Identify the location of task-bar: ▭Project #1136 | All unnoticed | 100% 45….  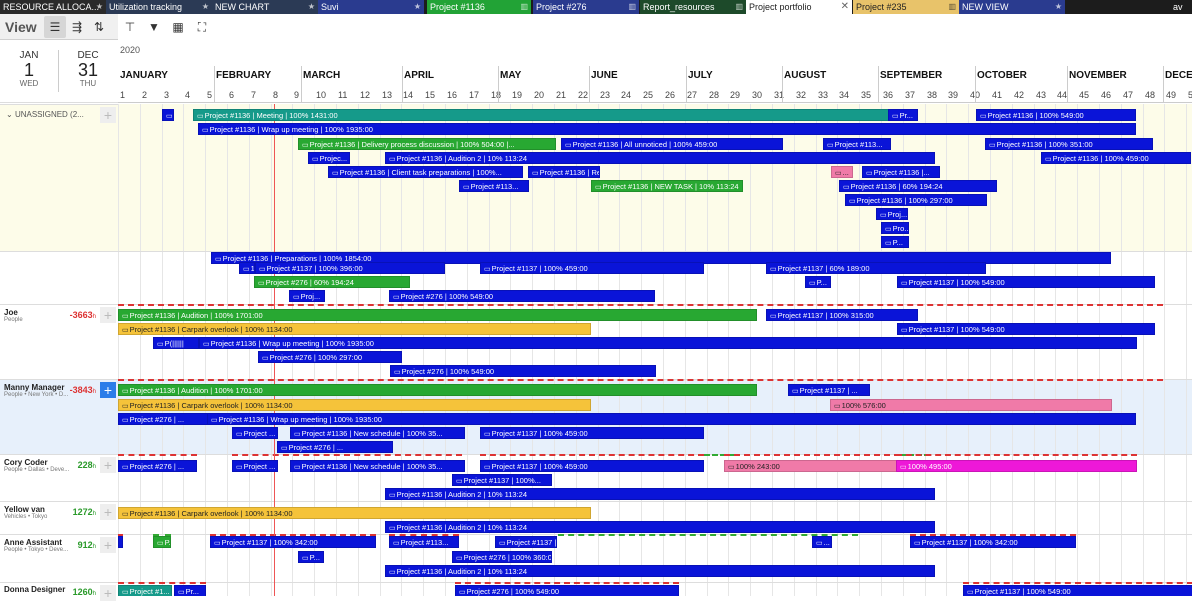
(672, 144).